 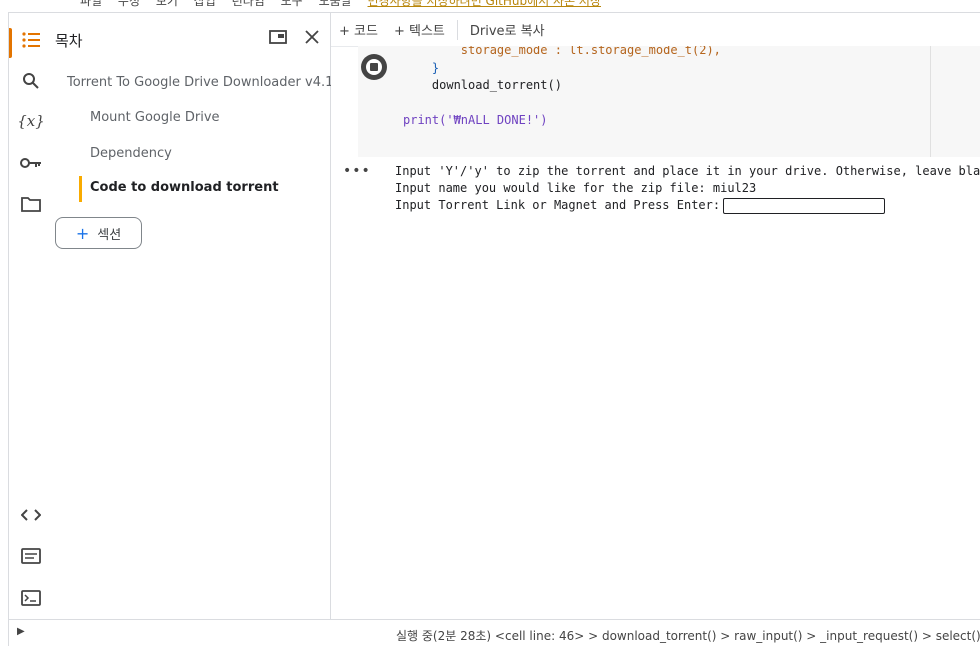 I want to click on open-in-tab-icon, so click(x=278, y=37).